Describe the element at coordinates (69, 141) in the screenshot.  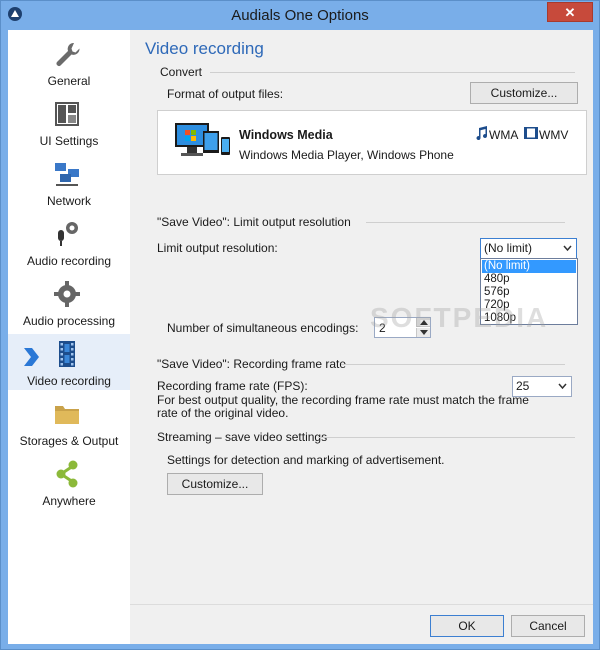
I see `sidebar-item-label: UI Settings` at that location.